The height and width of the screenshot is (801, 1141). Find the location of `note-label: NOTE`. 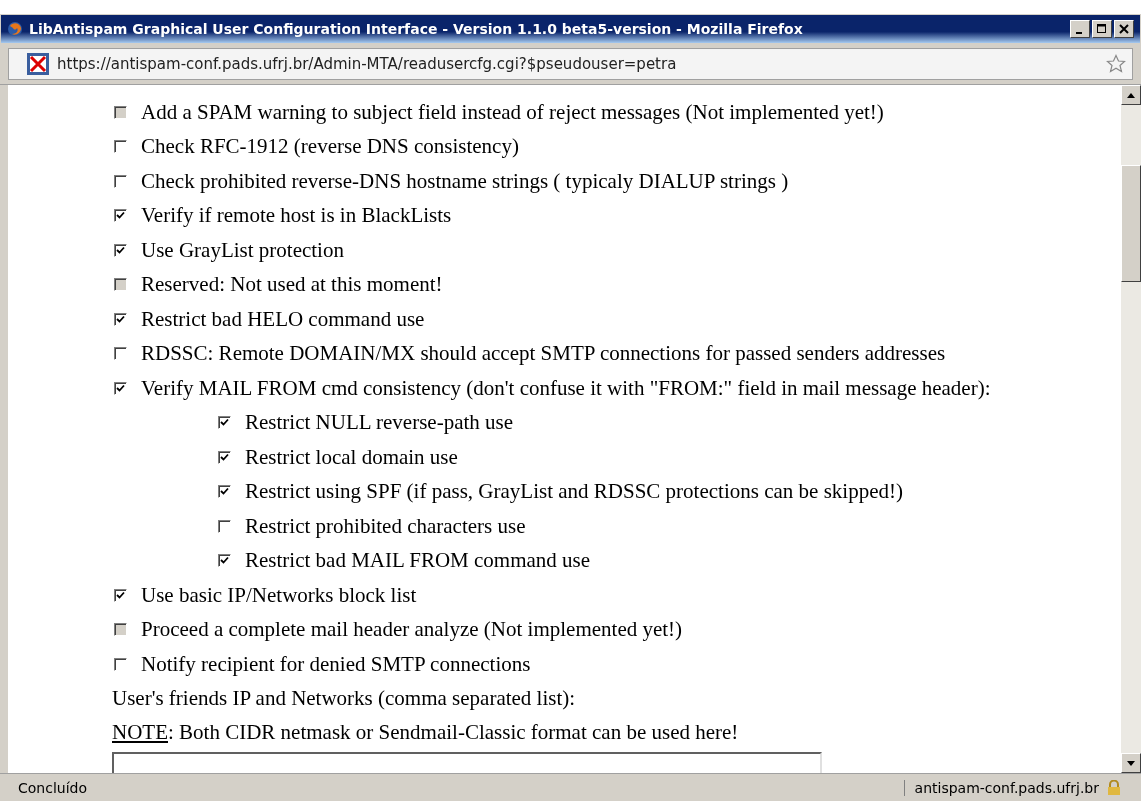

note-label: NOTE is located at coordinates (140, 732).